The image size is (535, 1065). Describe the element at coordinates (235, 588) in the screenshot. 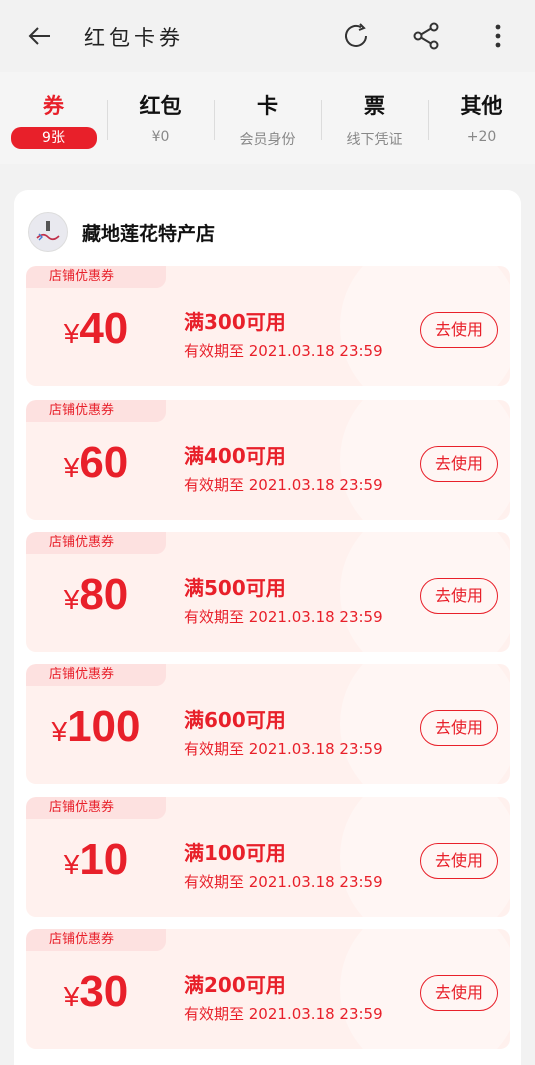

I see `coupon-condition: 满500可用` at that location.